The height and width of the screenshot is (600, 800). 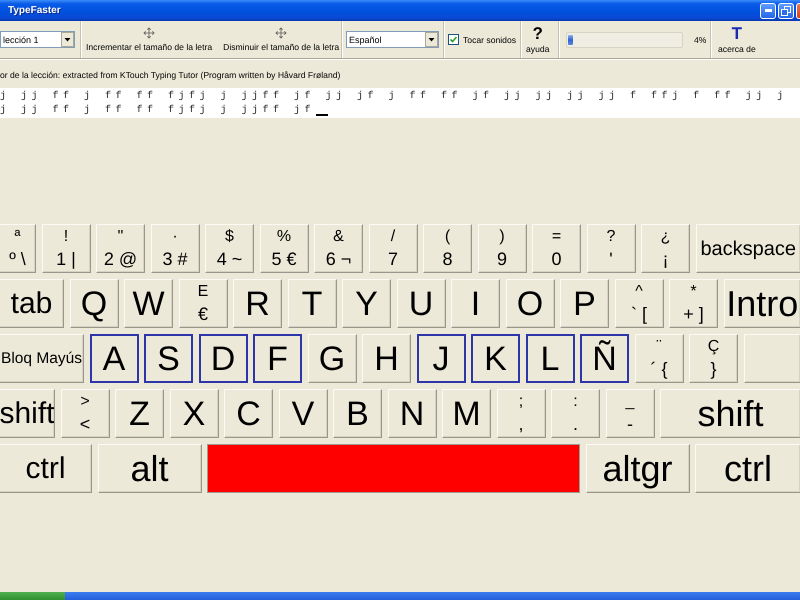 I want to click on minimize-icon, so click(x=768, y=10).